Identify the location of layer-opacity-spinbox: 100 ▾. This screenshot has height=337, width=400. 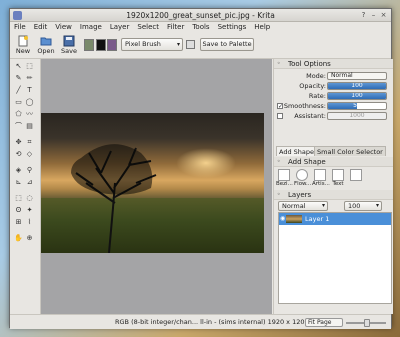
(363, 206).